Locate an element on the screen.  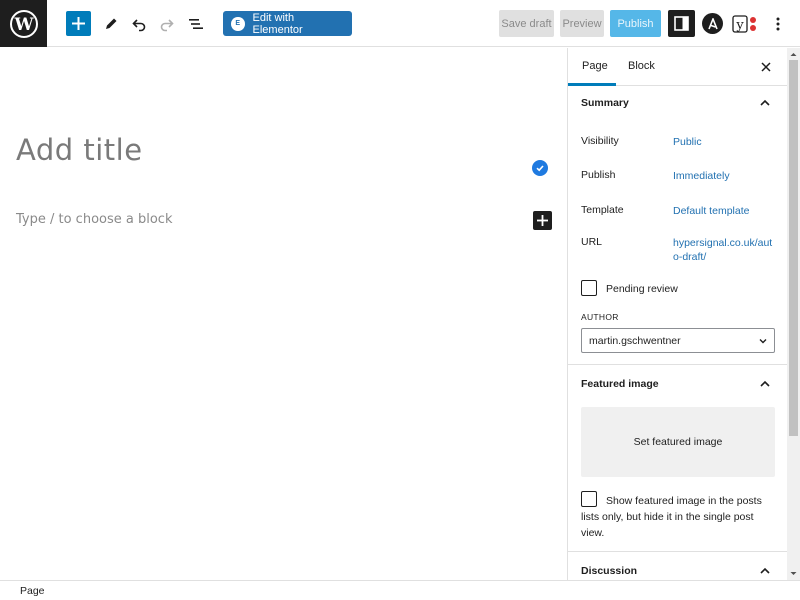
template-link: Default template is located at coordinates (723, 211).